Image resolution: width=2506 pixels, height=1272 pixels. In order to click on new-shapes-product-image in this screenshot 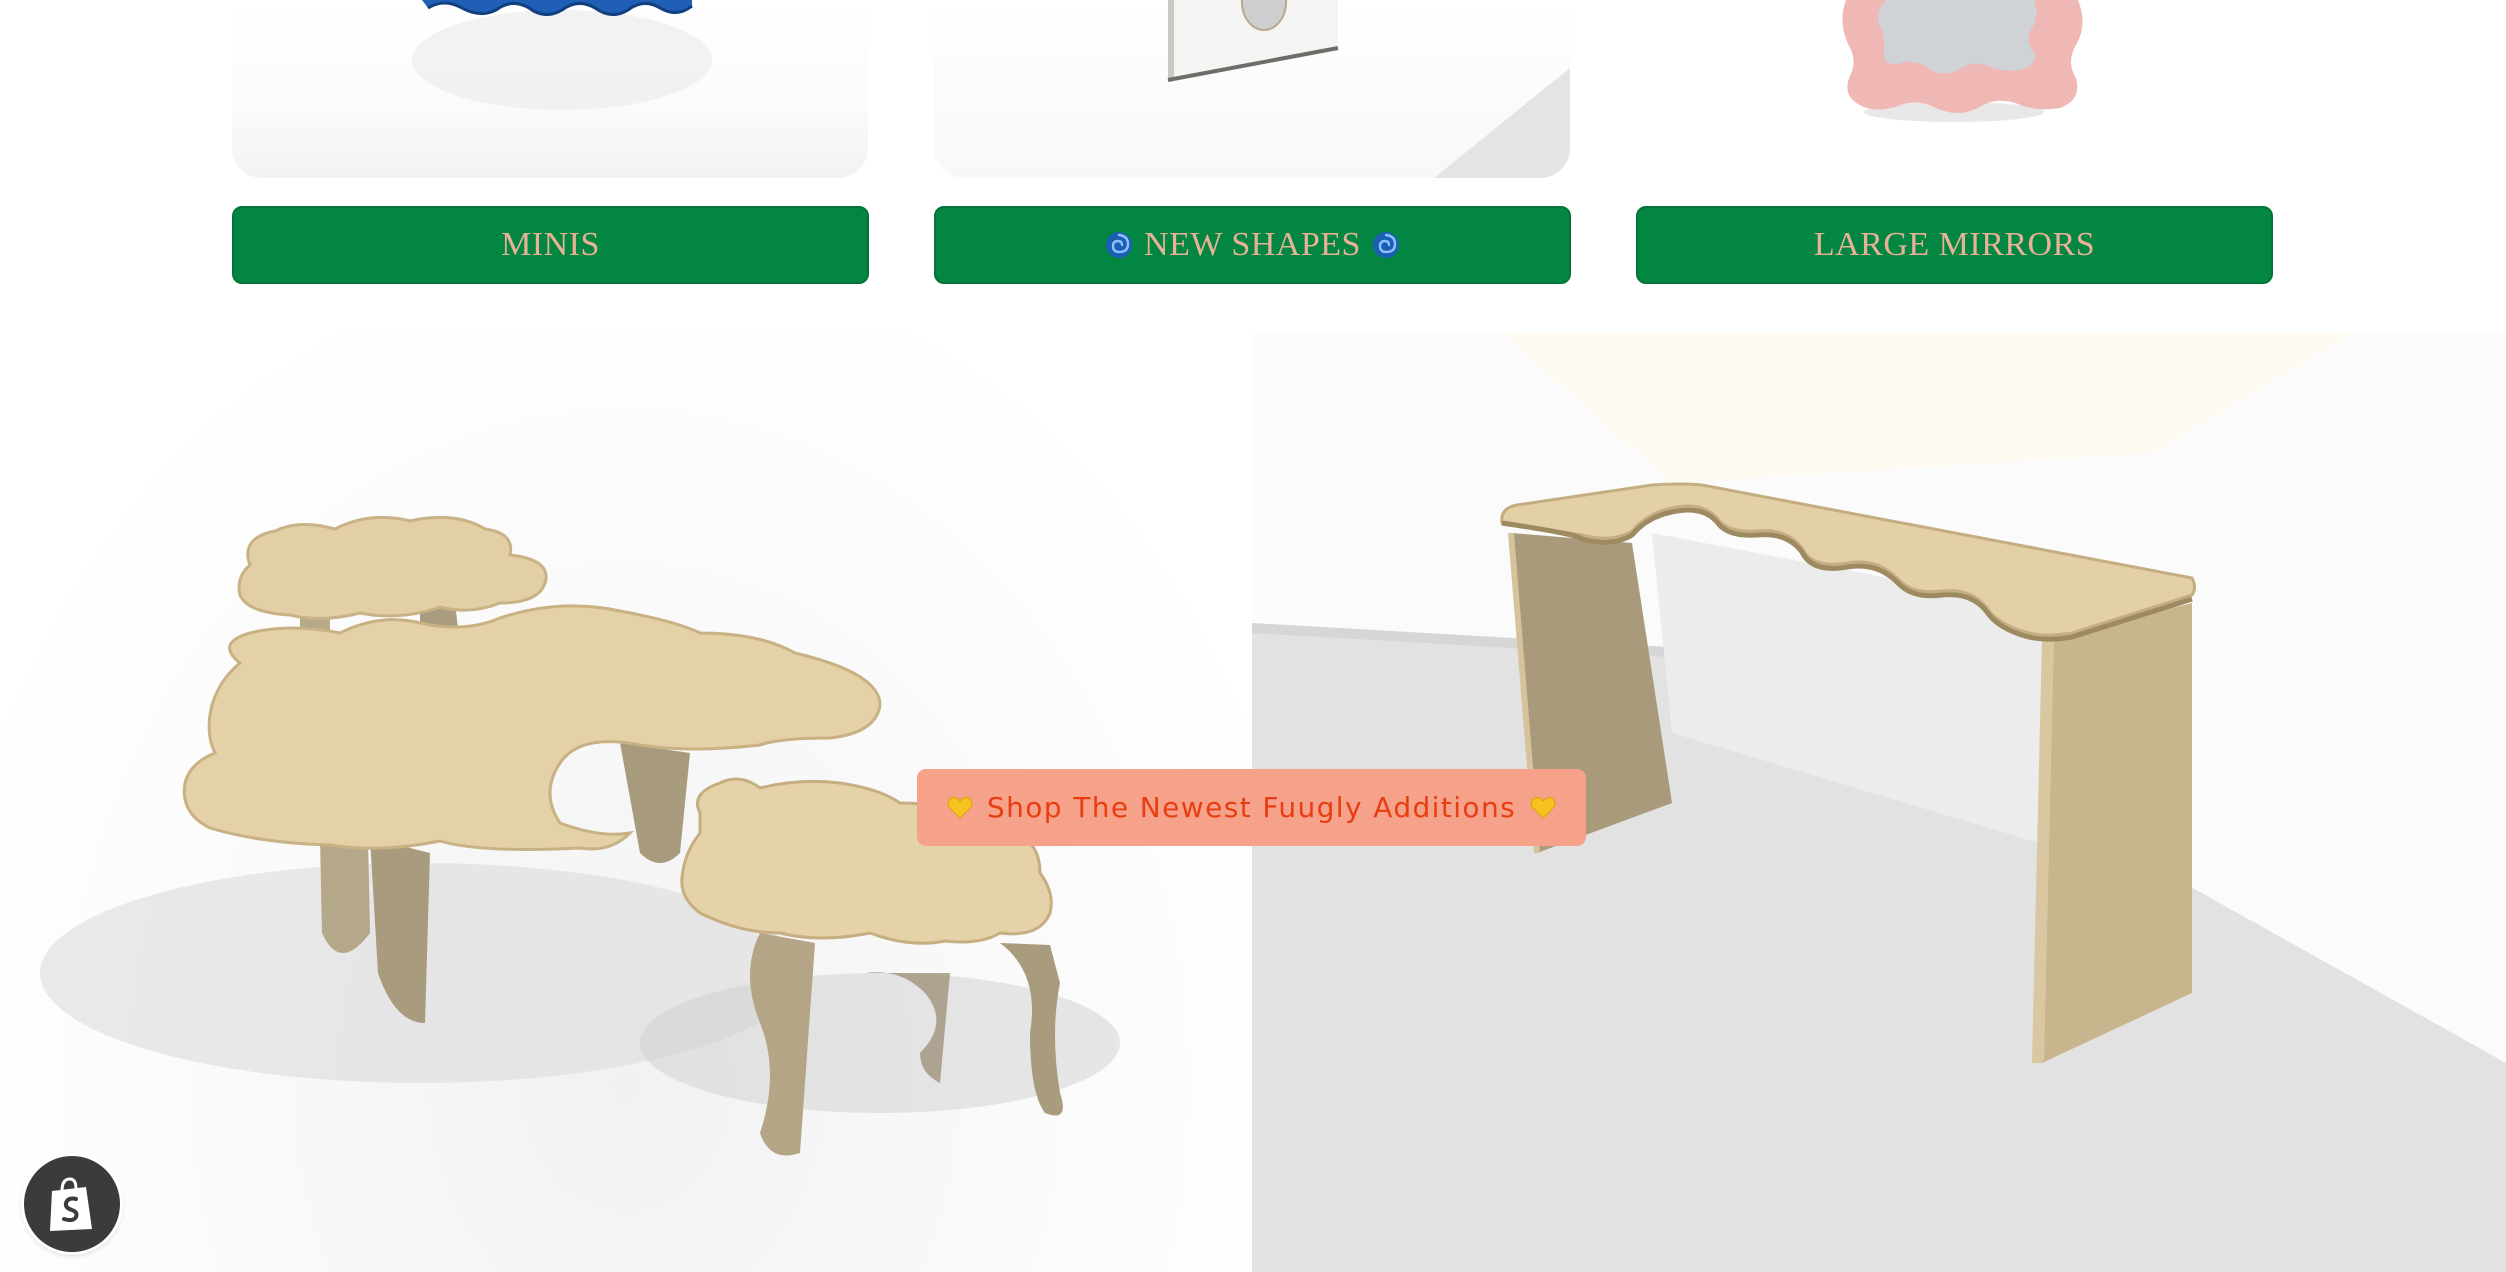, I will do `click(1252, 89)`.